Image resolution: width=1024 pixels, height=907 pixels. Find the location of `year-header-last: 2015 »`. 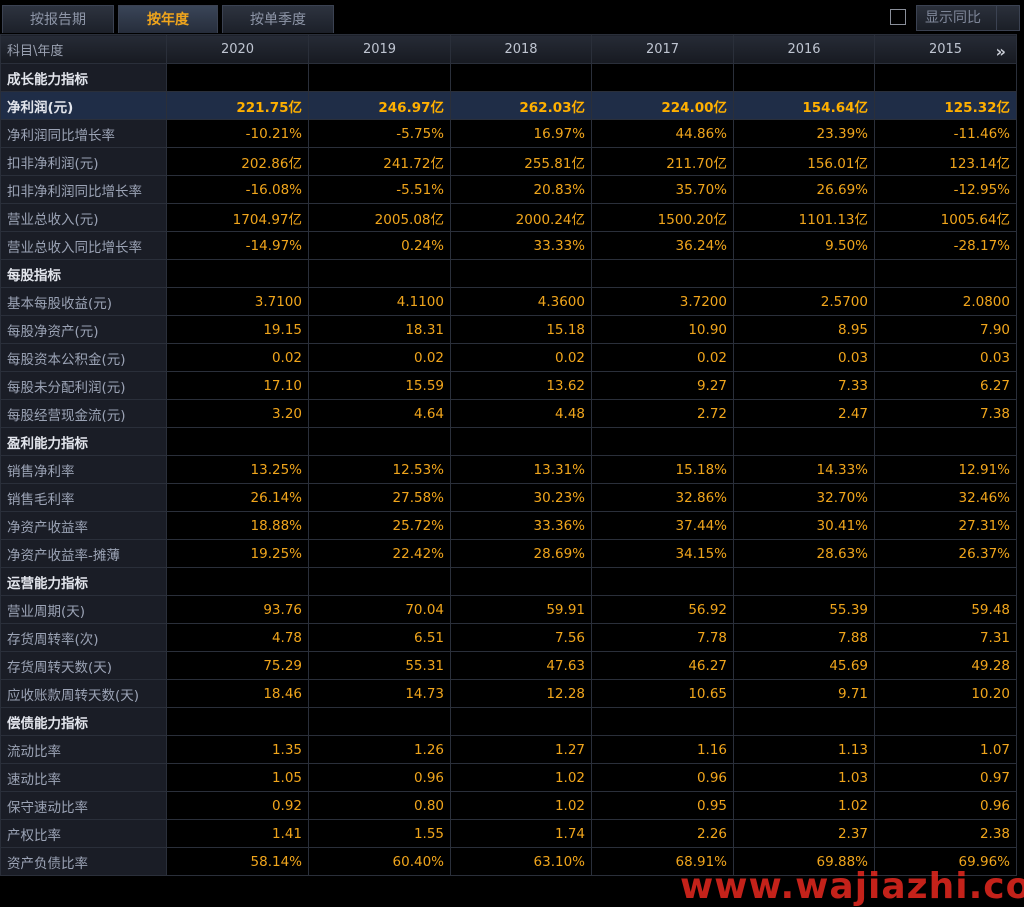

year-header-last: 2015 » is located at coordinates (945, 49).